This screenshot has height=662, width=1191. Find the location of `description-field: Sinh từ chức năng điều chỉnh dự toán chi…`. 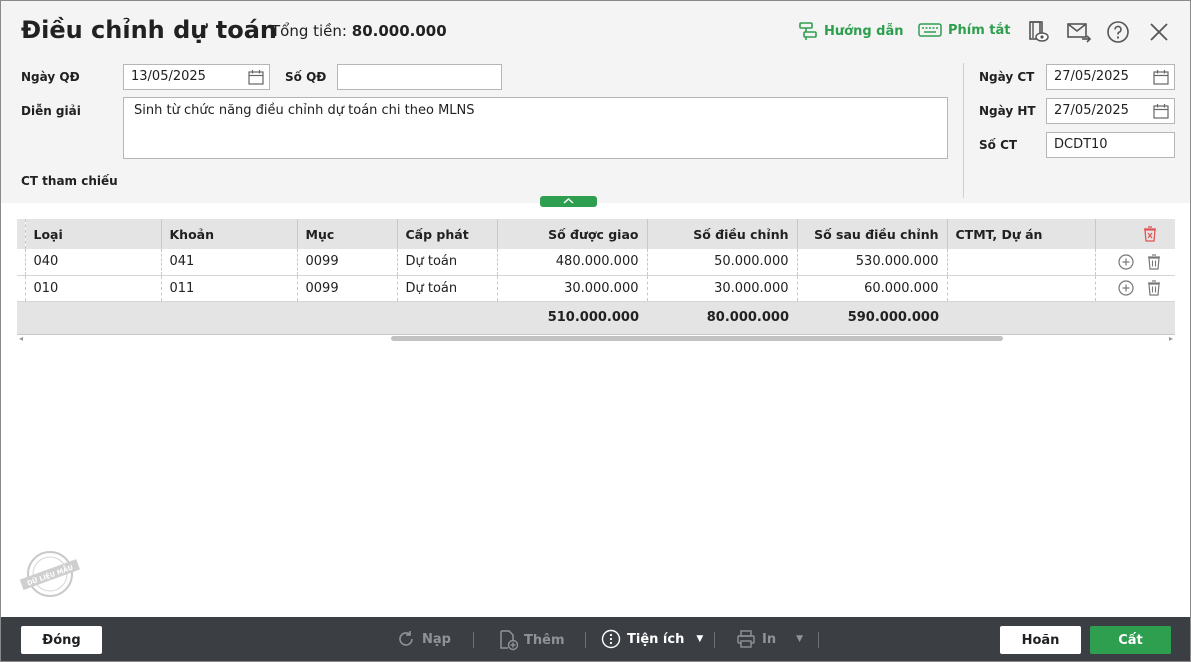

description-field: Sinh từ chức năng điều chỉnh dự toán chi… is located at coordinates (535, 128).